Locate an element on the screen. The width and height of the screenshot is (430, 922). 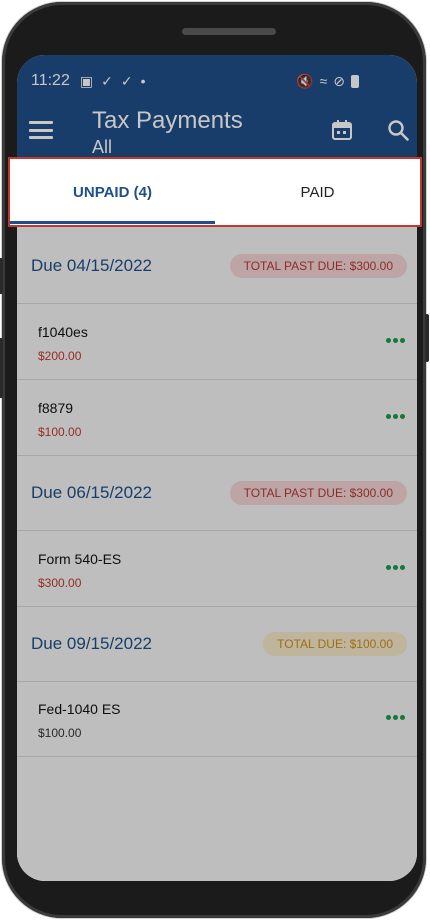
status-bar: 11:22 ▣ ✓ ✓ • is located at coordinates (92, 81).